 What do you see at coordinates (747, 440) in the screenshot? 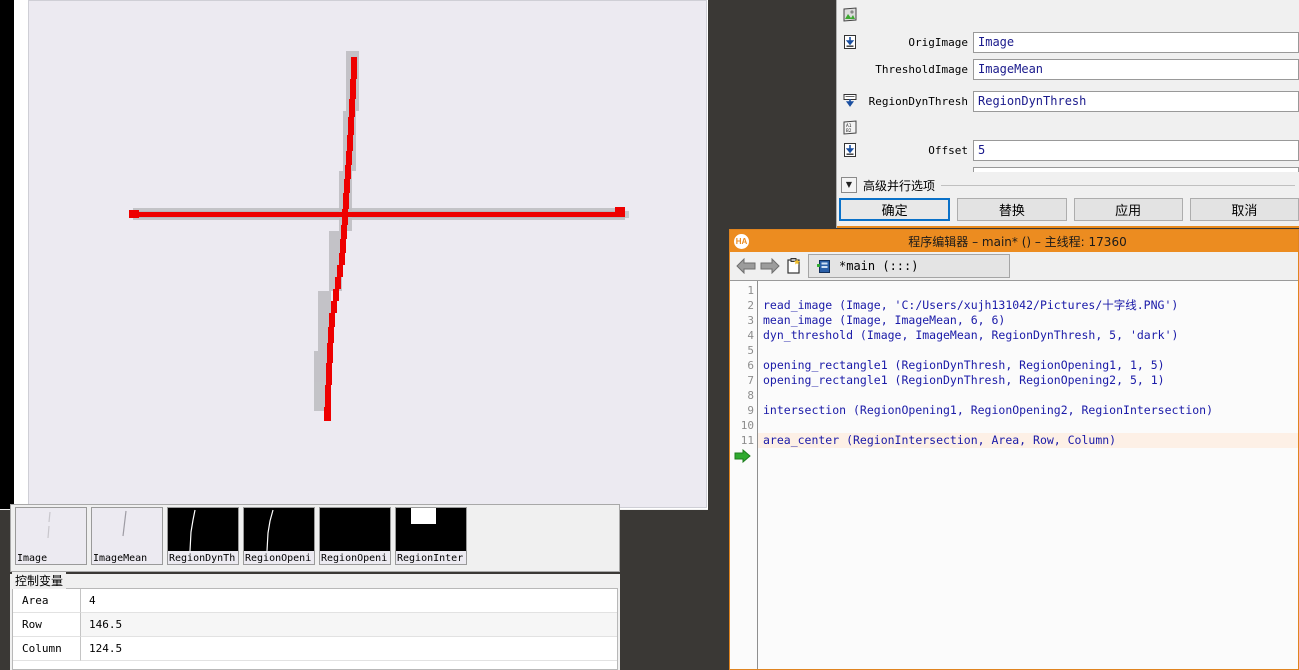
I see `line-number: 11` at bounding box center [747, 440].